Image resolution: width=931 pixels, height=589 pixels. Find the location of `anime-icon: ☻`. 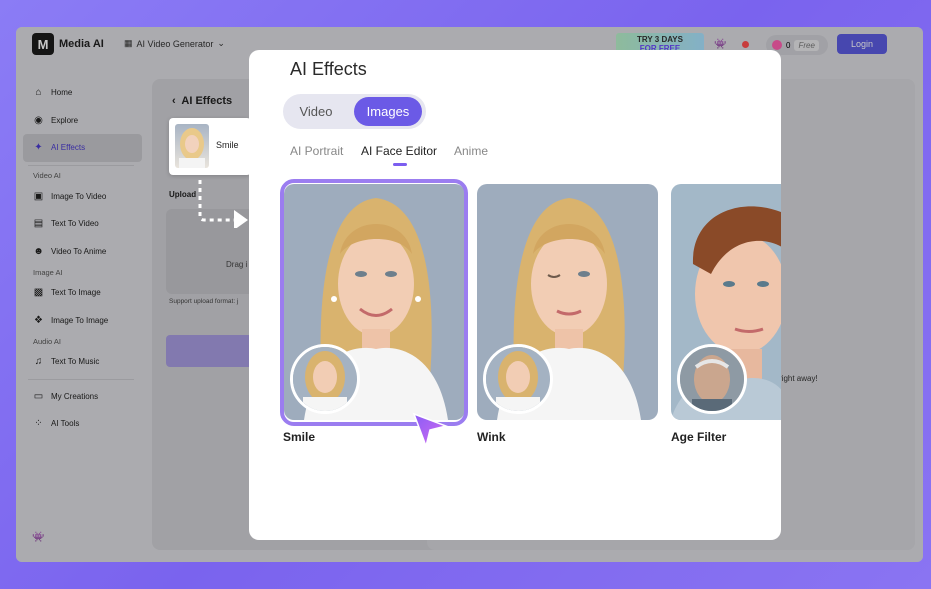

anime-icon: ☻ is located at coordinates (38, 251).